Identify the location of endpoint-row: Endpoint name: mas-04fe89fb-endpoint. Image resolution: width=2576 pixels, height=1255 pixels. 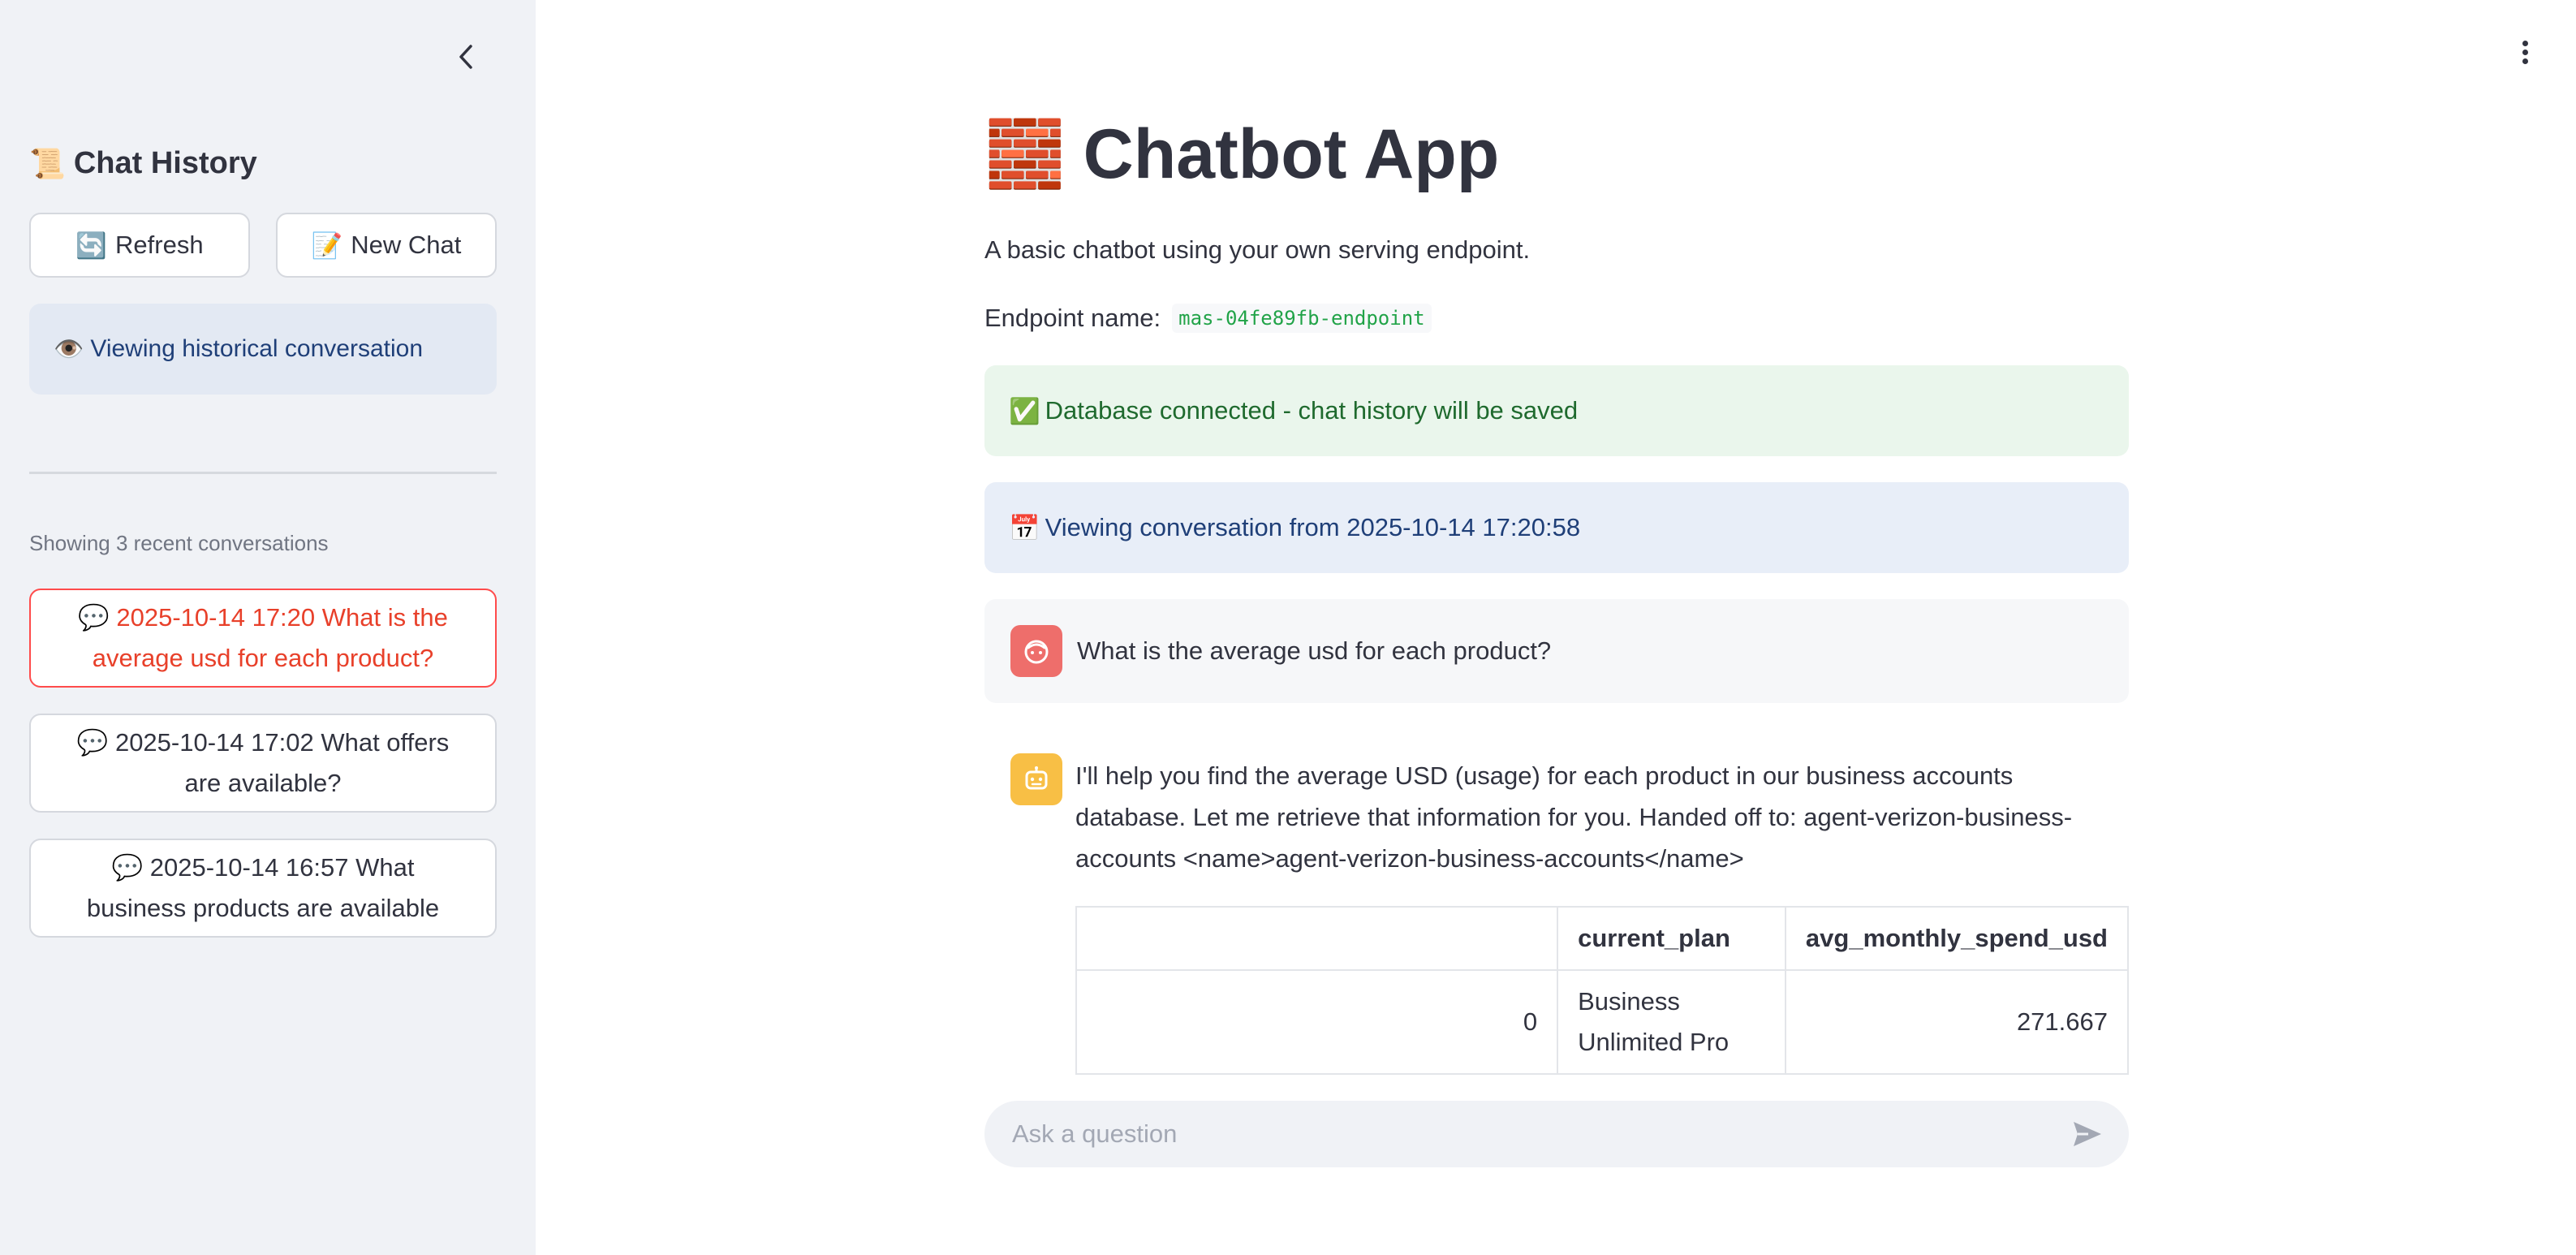
(1208, 318).